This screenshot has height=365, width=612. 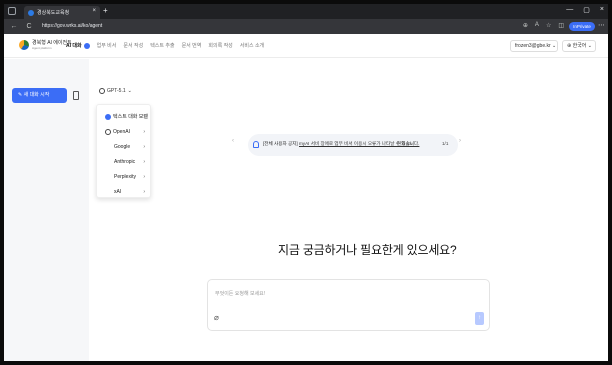 What do you see at coordinates (192, 45) in the screenshot?
I see `nav-document-translation: 문서 번역` at bounding box center [192, 45].